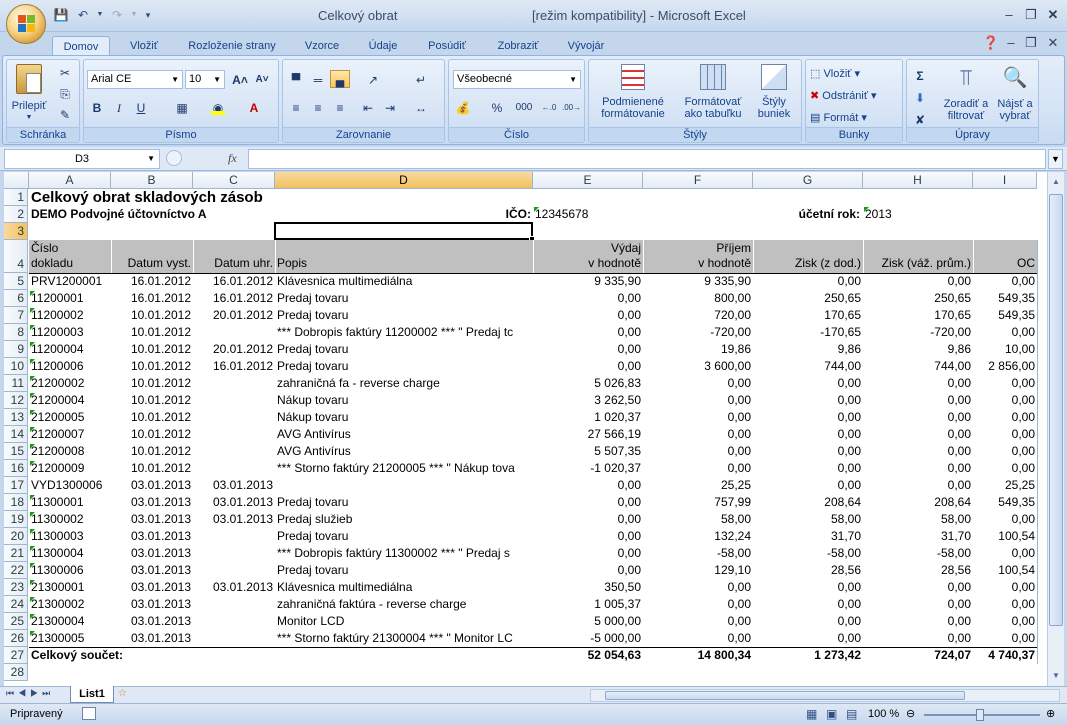 The image size is (1067, 725). What do you see at coordinates (404, 180) in the screenshot?
I see `column-header-d: D` at bounding box center [404, 180].